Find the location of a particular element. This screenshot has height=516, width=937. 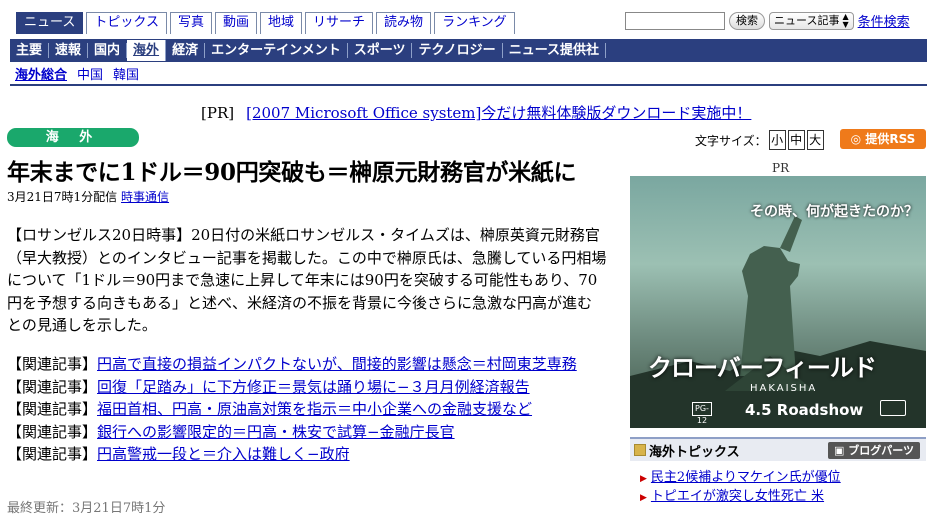

search-scope-value: ニュース記事 is located at coordinates (807, 20).